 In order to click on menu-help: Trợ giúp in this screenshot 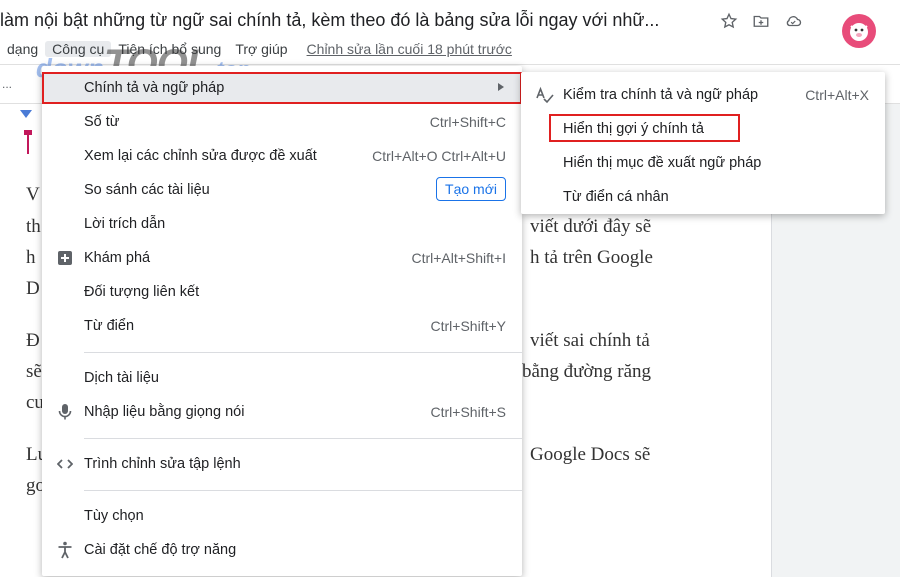, I will do `click(261, 49)`.